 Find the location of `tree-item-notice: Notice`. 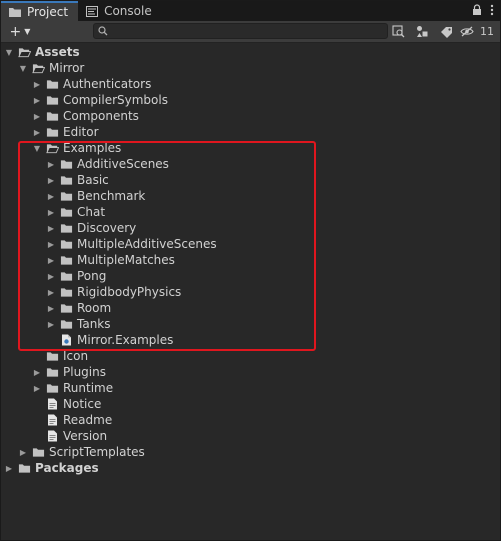

tree-item-notice: Notice is located at coordinates (250, 404).